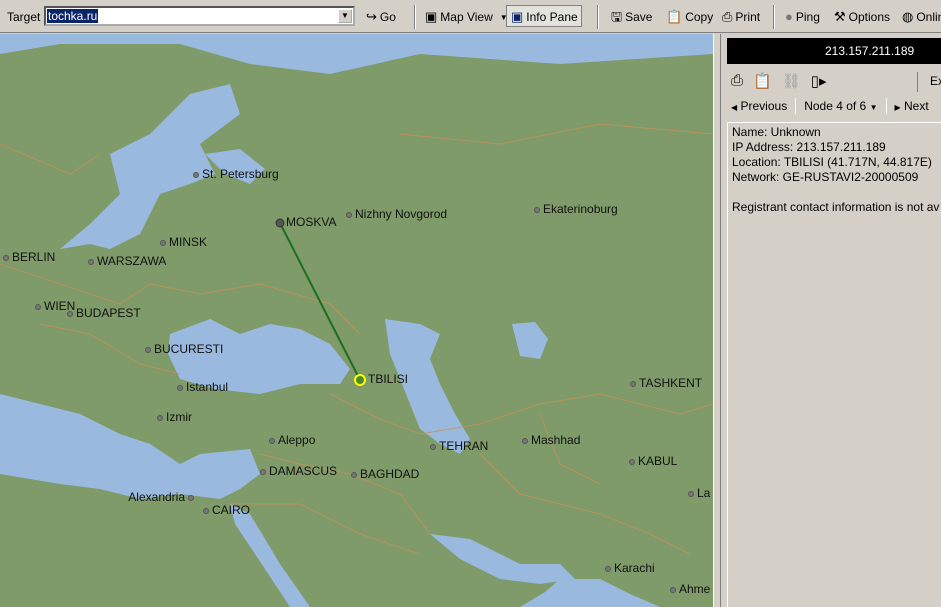  What do you see at coordinates (303, 471) in the screenshot?
I see `city-label: DAMASCUS` at bounding box center [303, 471].